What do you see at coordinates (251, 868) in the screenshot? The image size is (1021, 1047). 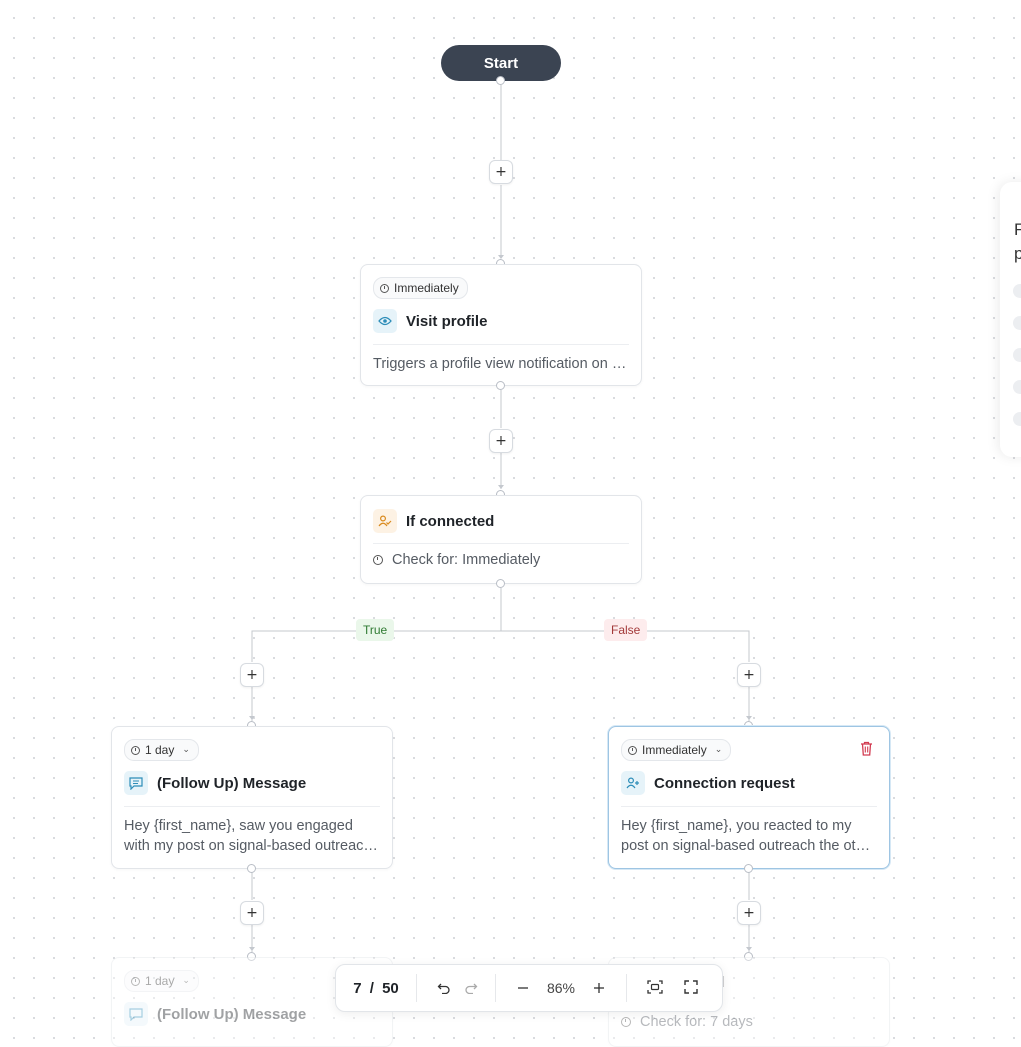 I see `follow-up-output-handle` at bounding box center [251, 868].